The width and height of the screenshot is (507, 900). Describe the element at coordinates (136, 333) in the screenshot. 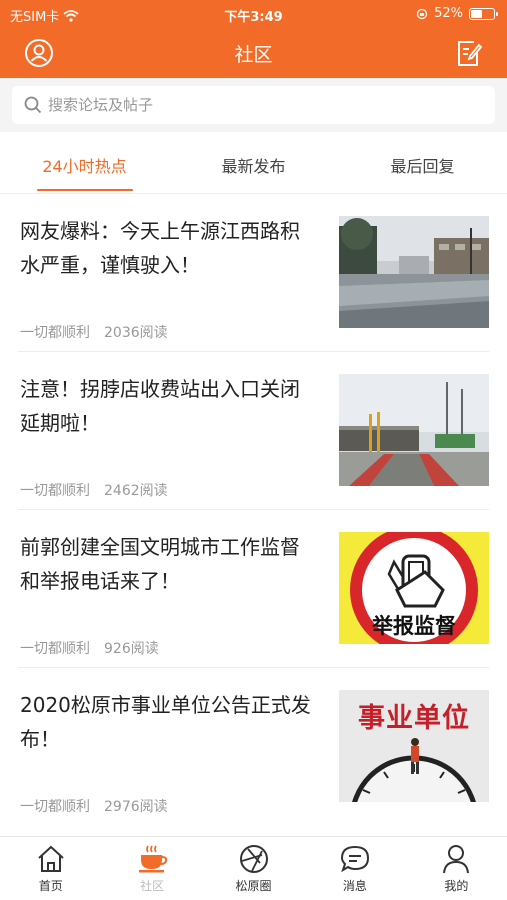

I see `post-reads: 2036阅读` at that location.